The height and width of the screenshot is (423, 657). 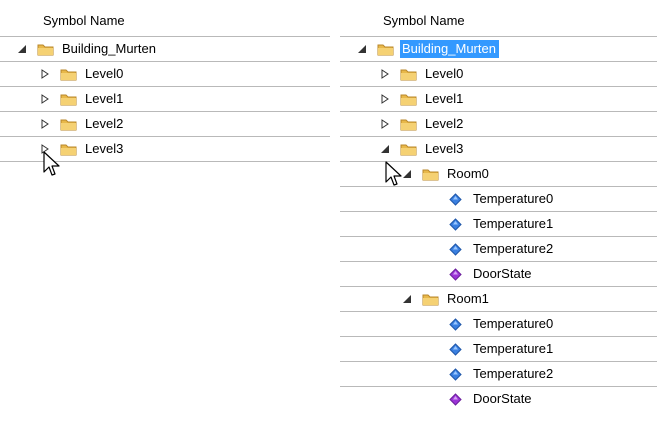 What do you see at coordinates (468, 173) in the screenshot?
I see `tree-item-label: Room0` at bounding box center [468, 173].